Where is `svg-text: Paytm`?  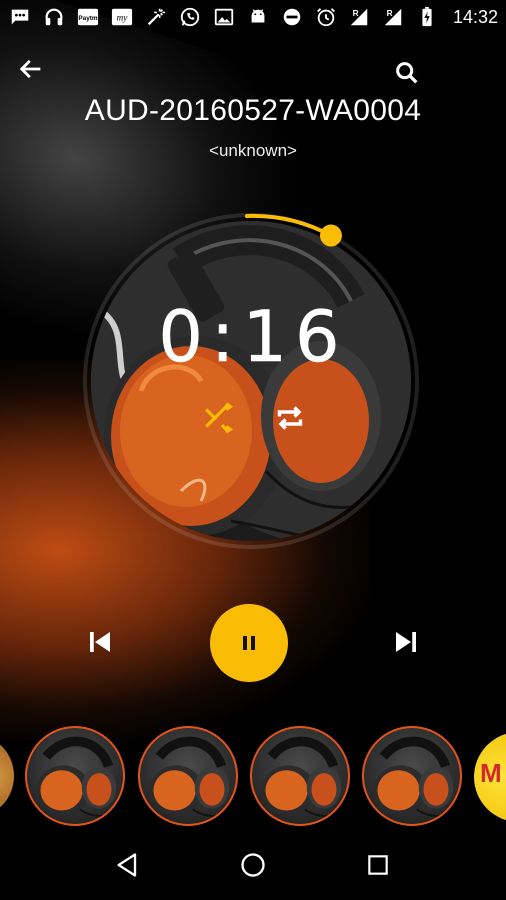
svg-text: Paytm is located at coordinates (88, 18).